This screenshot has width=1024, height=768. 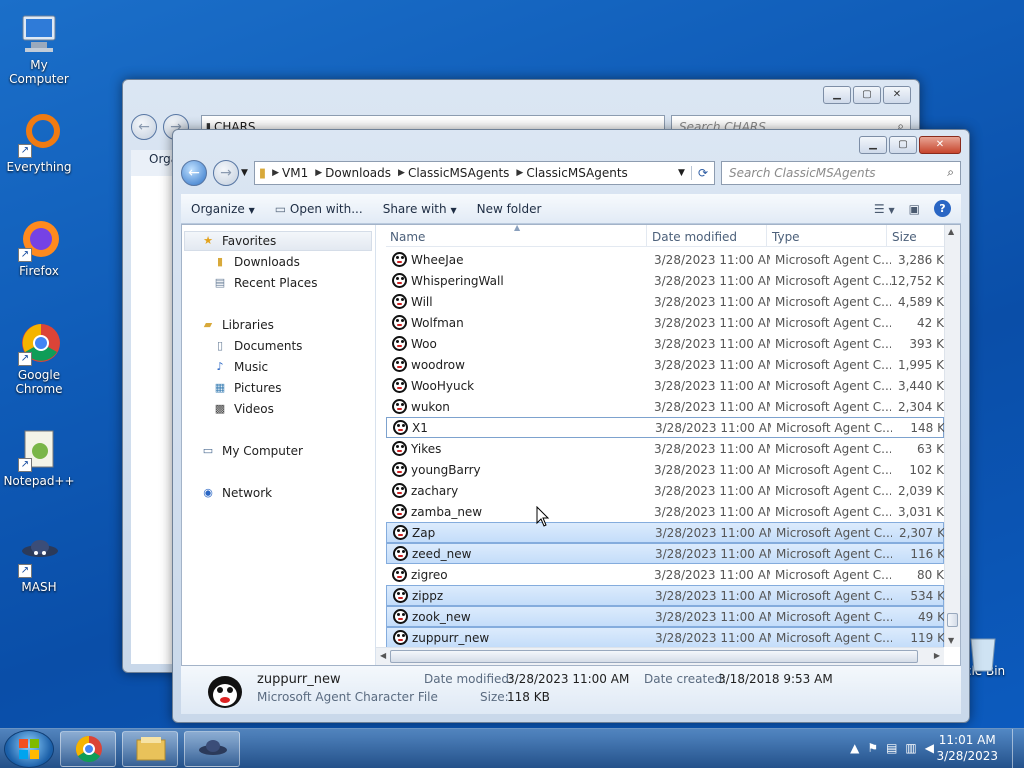 What do you see at coordinates (360, 173) in the screenshot?
I see `breadcrumb-downloads: Downloads` at bounding box center [360, 173].